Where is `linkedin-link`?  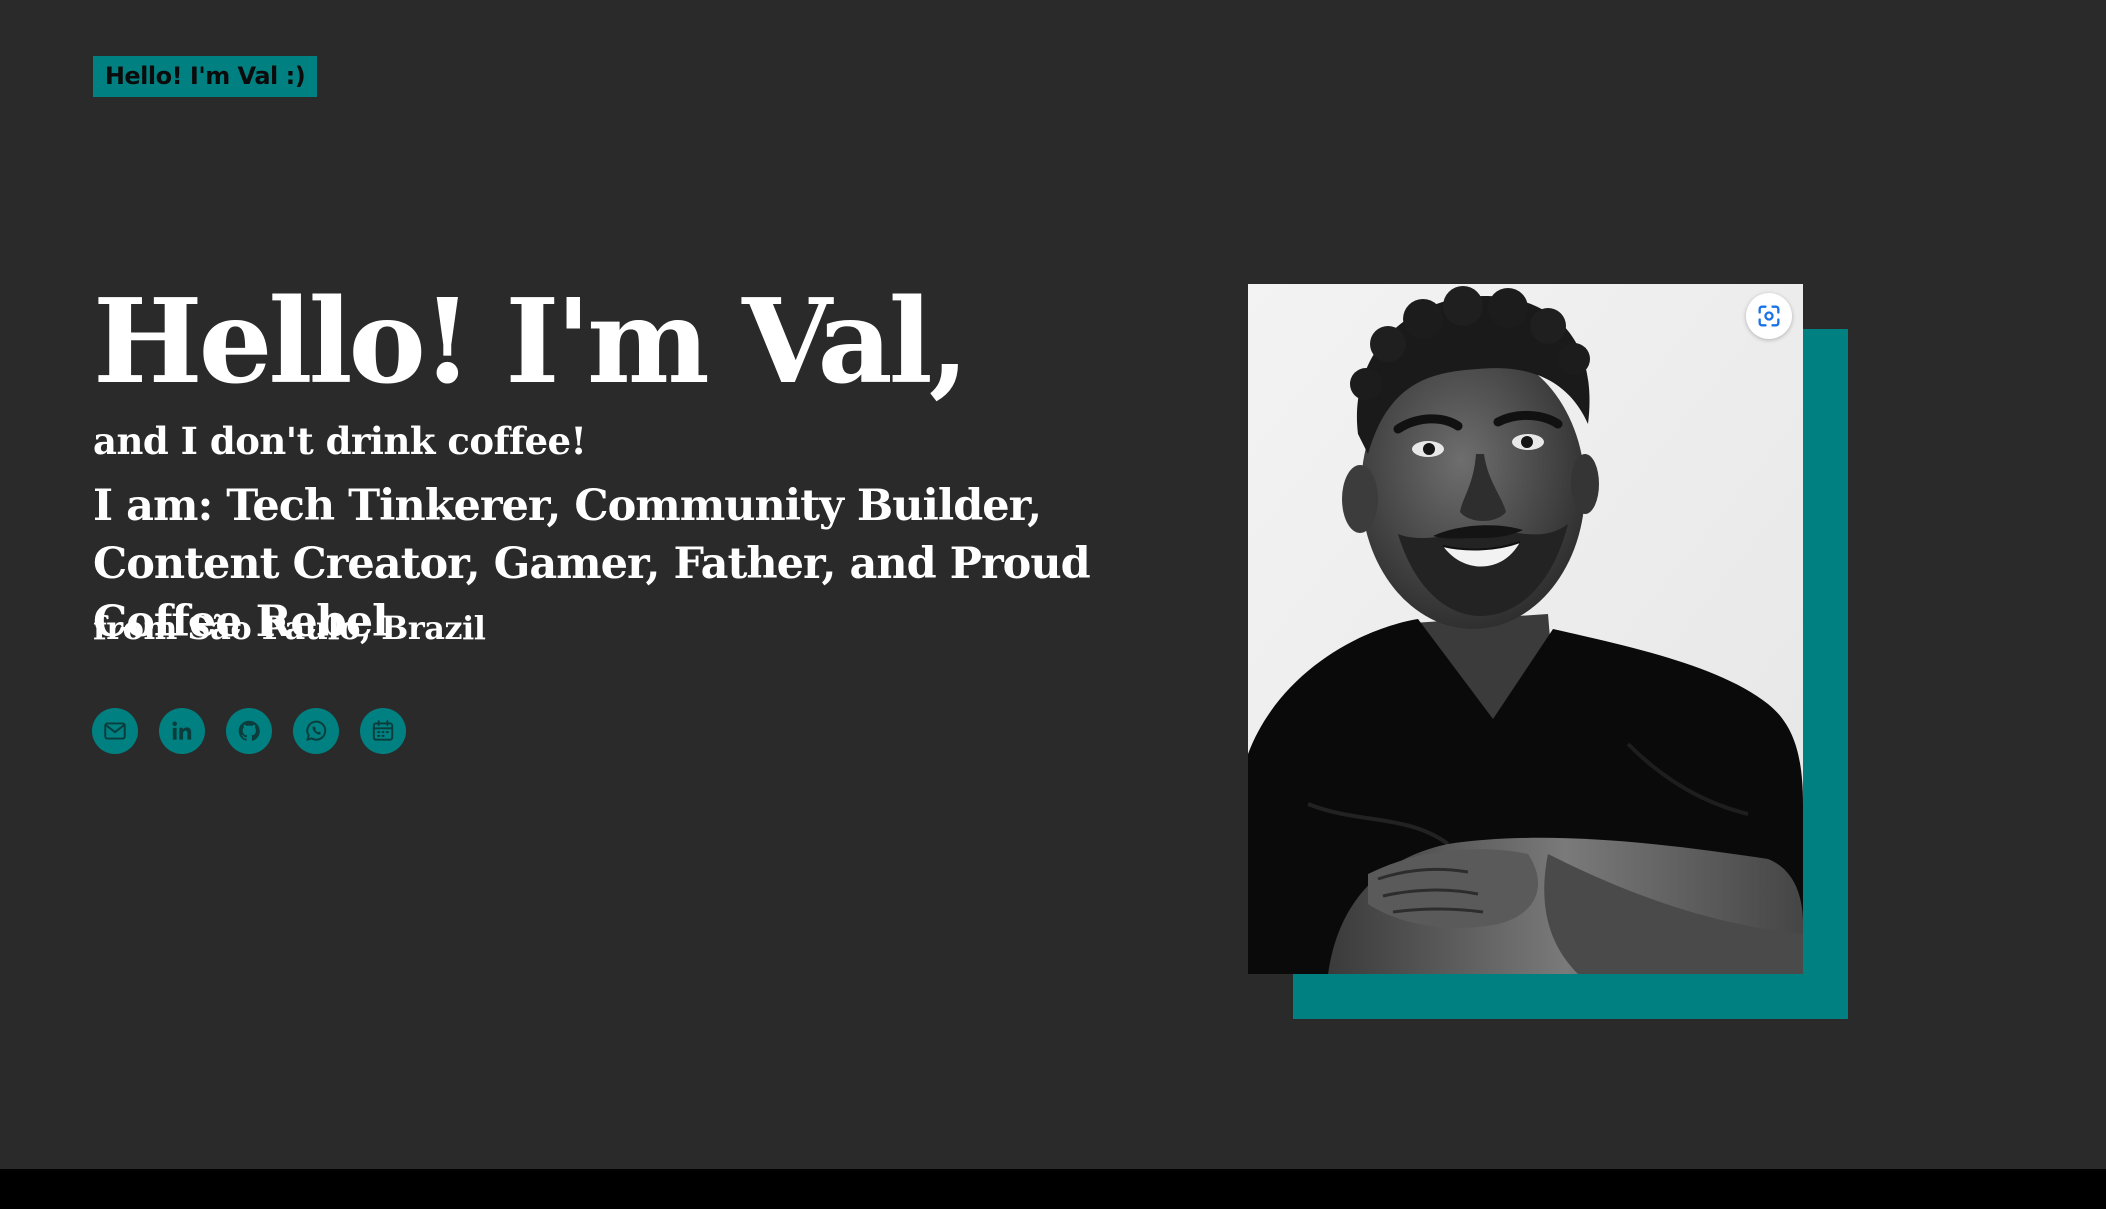
linkedin-link is located at coordinates (182, 731).